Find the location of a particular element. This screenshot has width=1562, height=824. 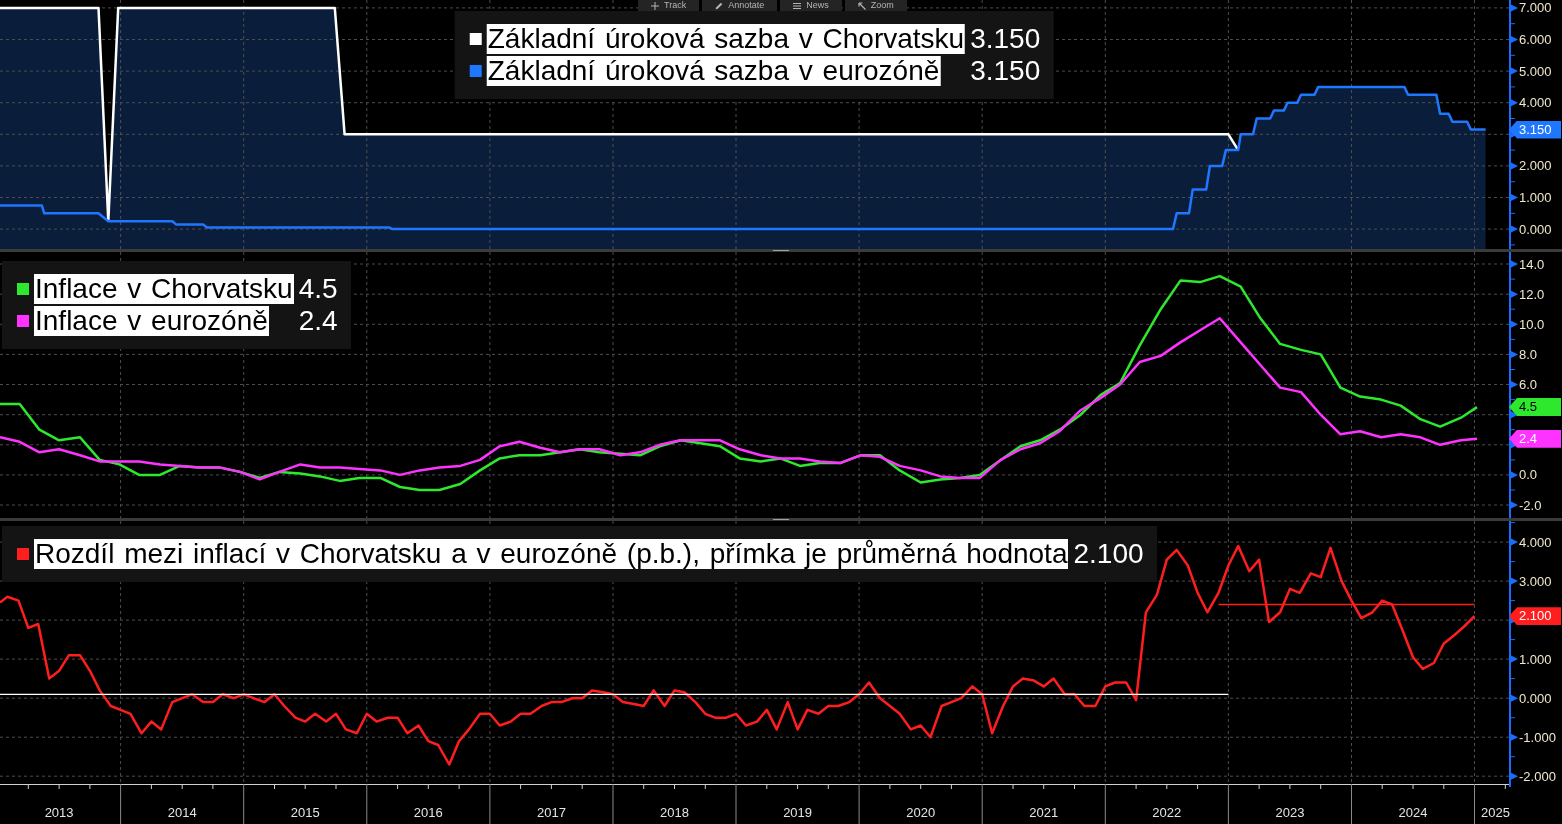

crosshair-icon is located at coordinates (655, 5).